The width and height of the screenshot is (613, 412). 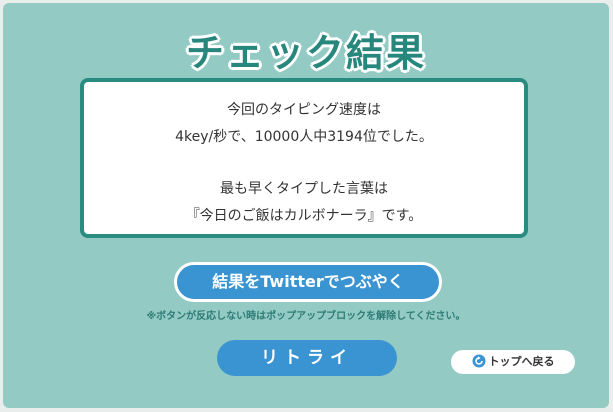 I want to click on result-fastest-word: 『今日のご飯はカルボナーラ』です。, so click(x=304, y=216).